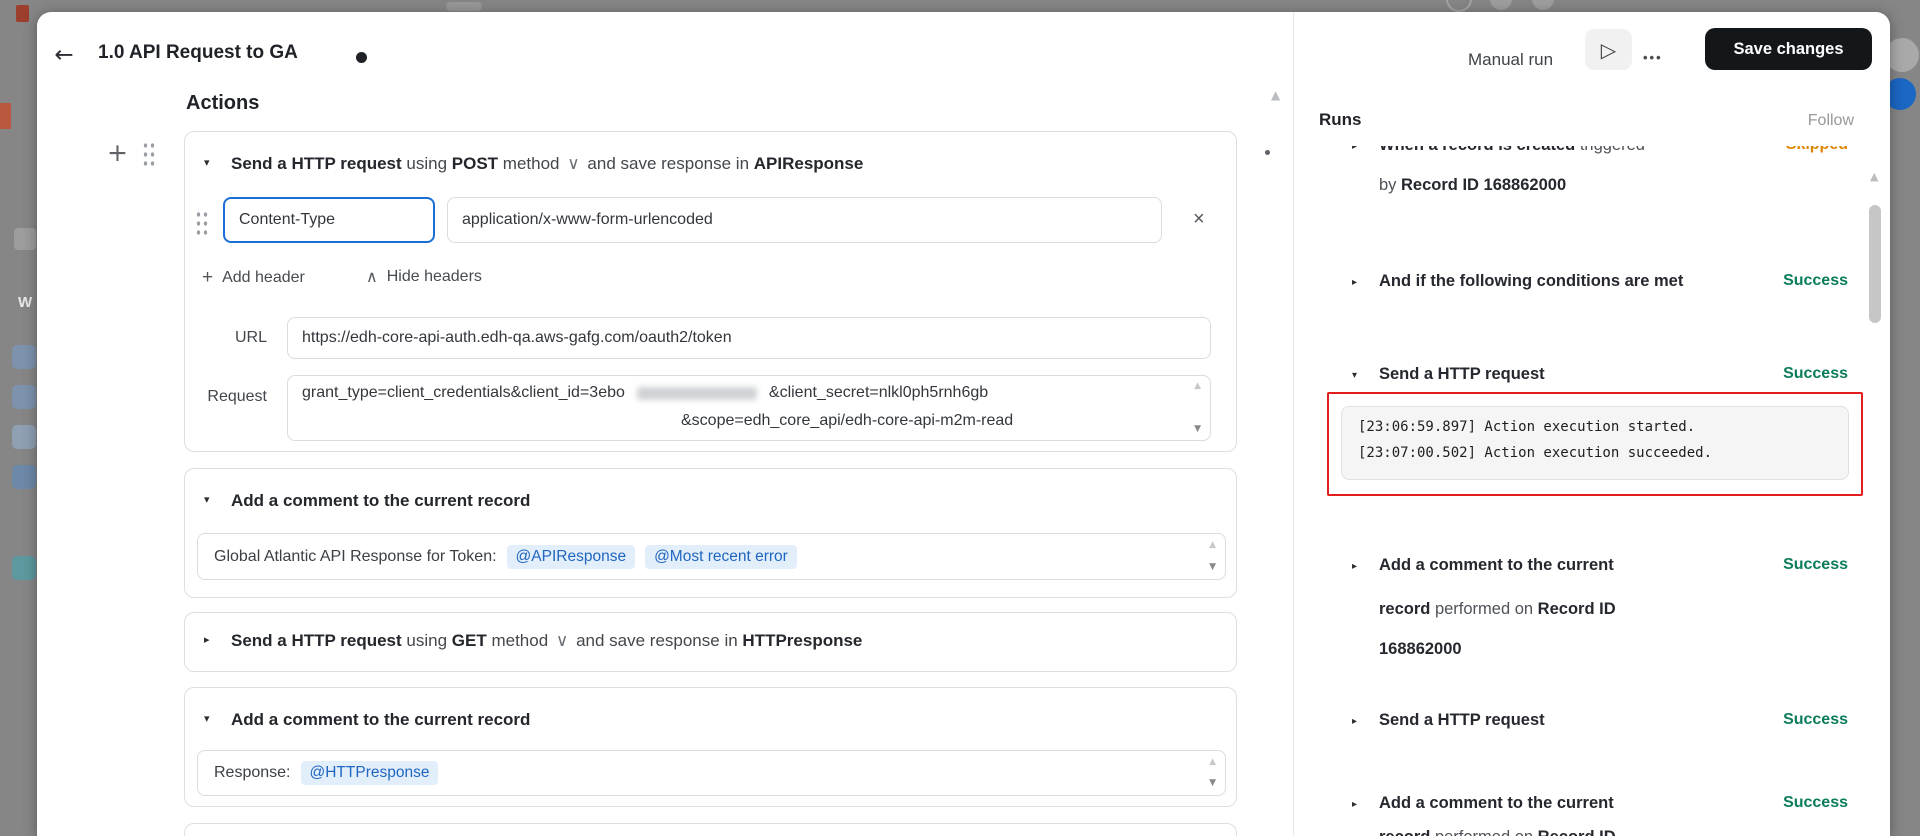 The width and height of the screenshot is (1920, 836). What do you see at coordinates (1511, 59) in the screenshot?
I see `manual-run-label: Manual run` at bounding box center [1511, 59].